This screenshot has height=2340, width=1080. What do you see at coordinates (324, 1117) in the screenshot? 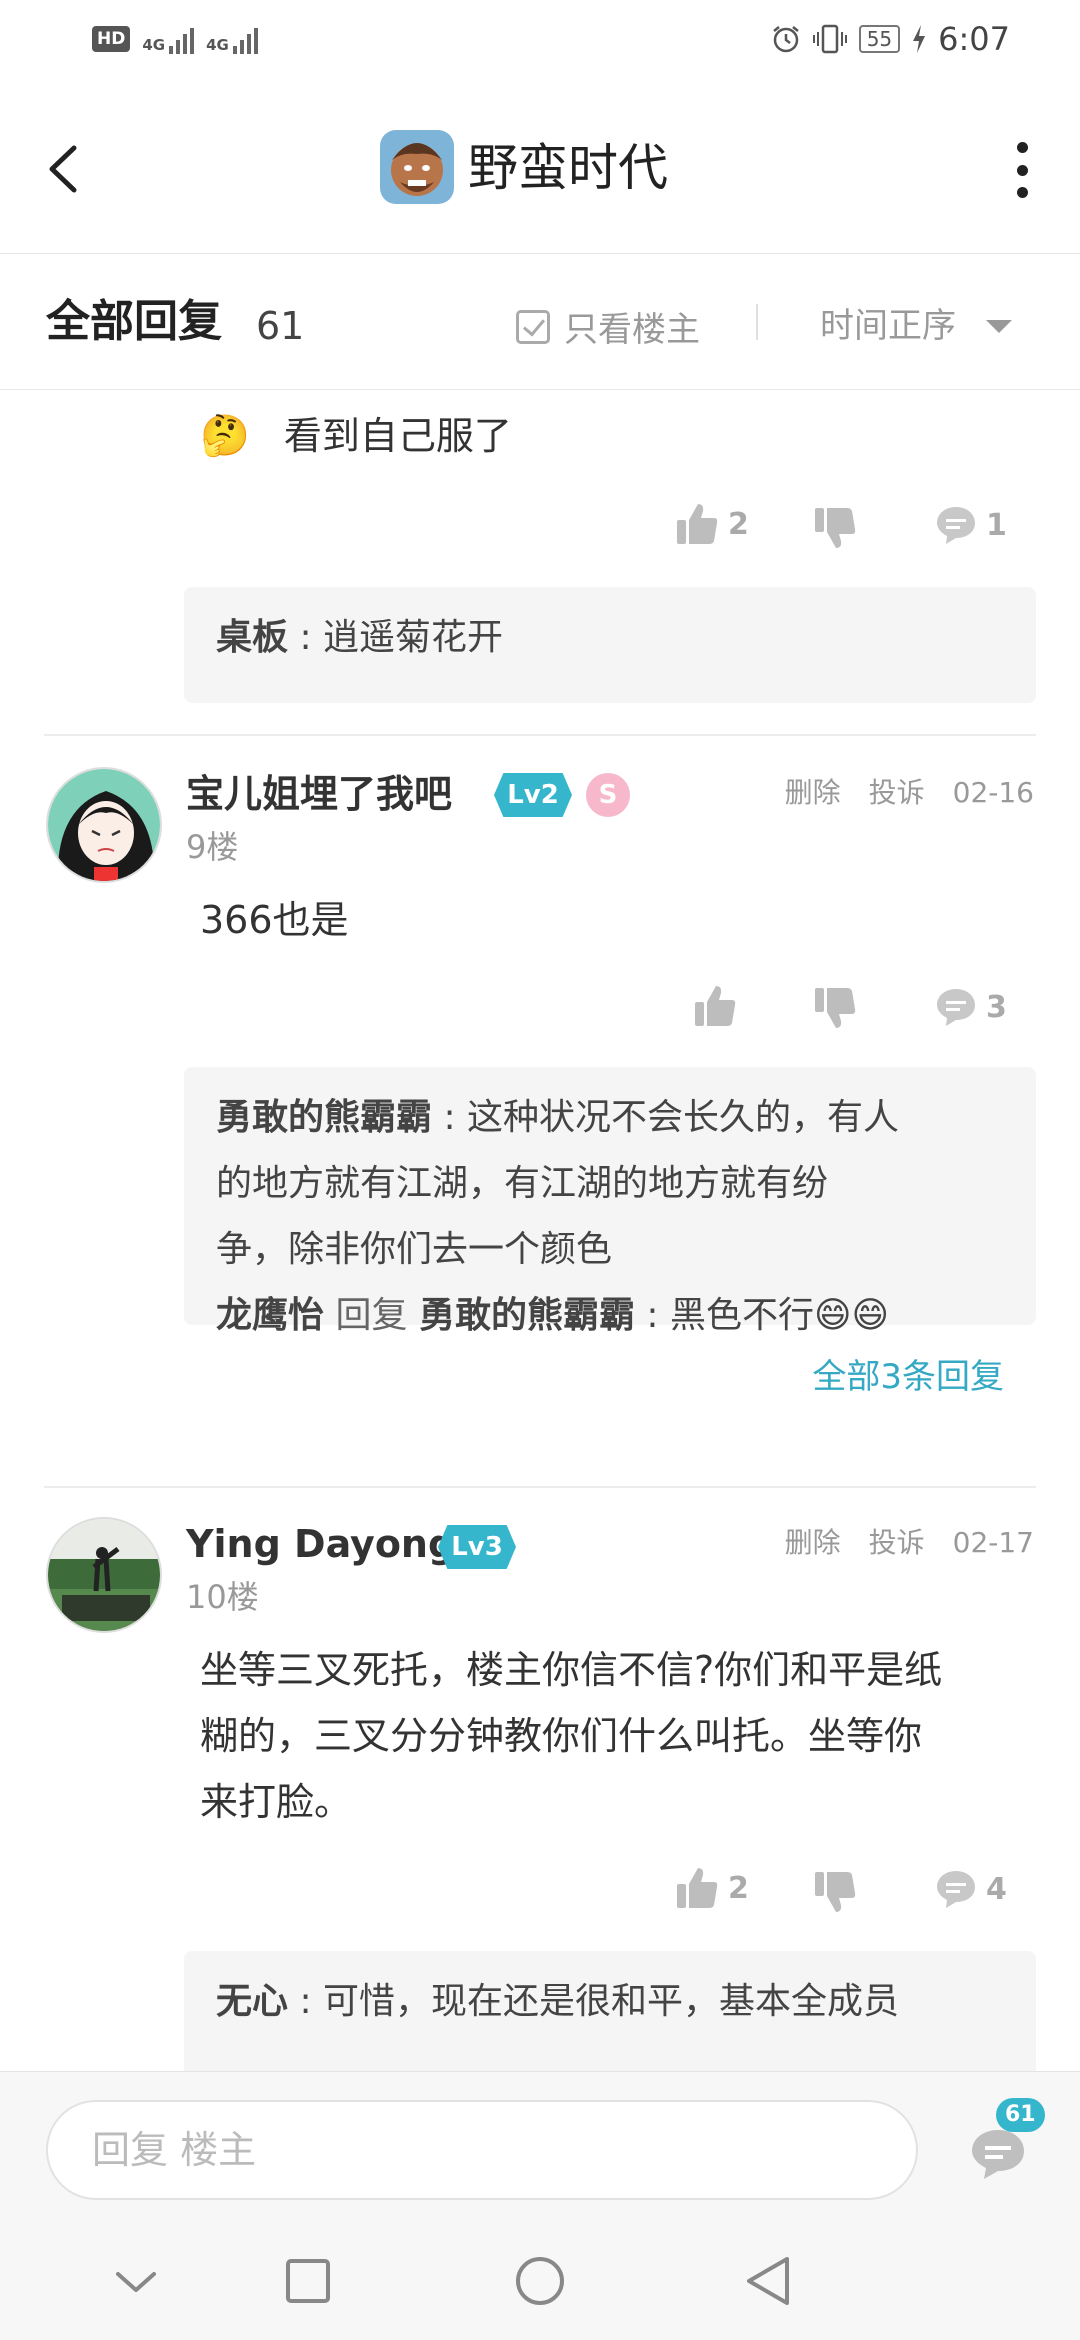
I see `sub-reply-user: 勇敢的熊霸霸` at bounding box center [324, 1117].